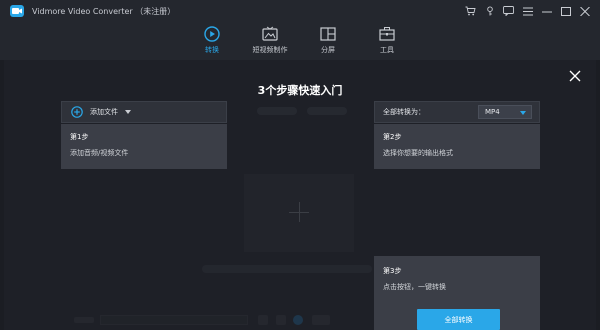 The image size is (600, 330). Describe the element at coordinates (505, 112) in the screenshot. I see `format-select: MP4` at that location.